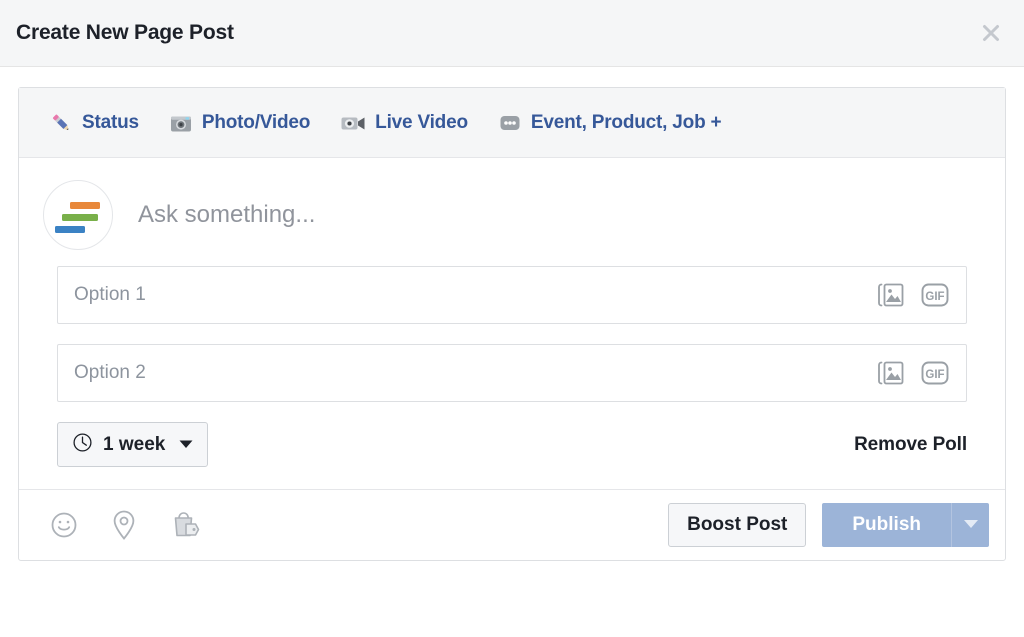 This screenshot has width=1024, height=637. Describe the element at coordinates (80, 217) in the screenshot. I see `avatar-bar-green` at that location.